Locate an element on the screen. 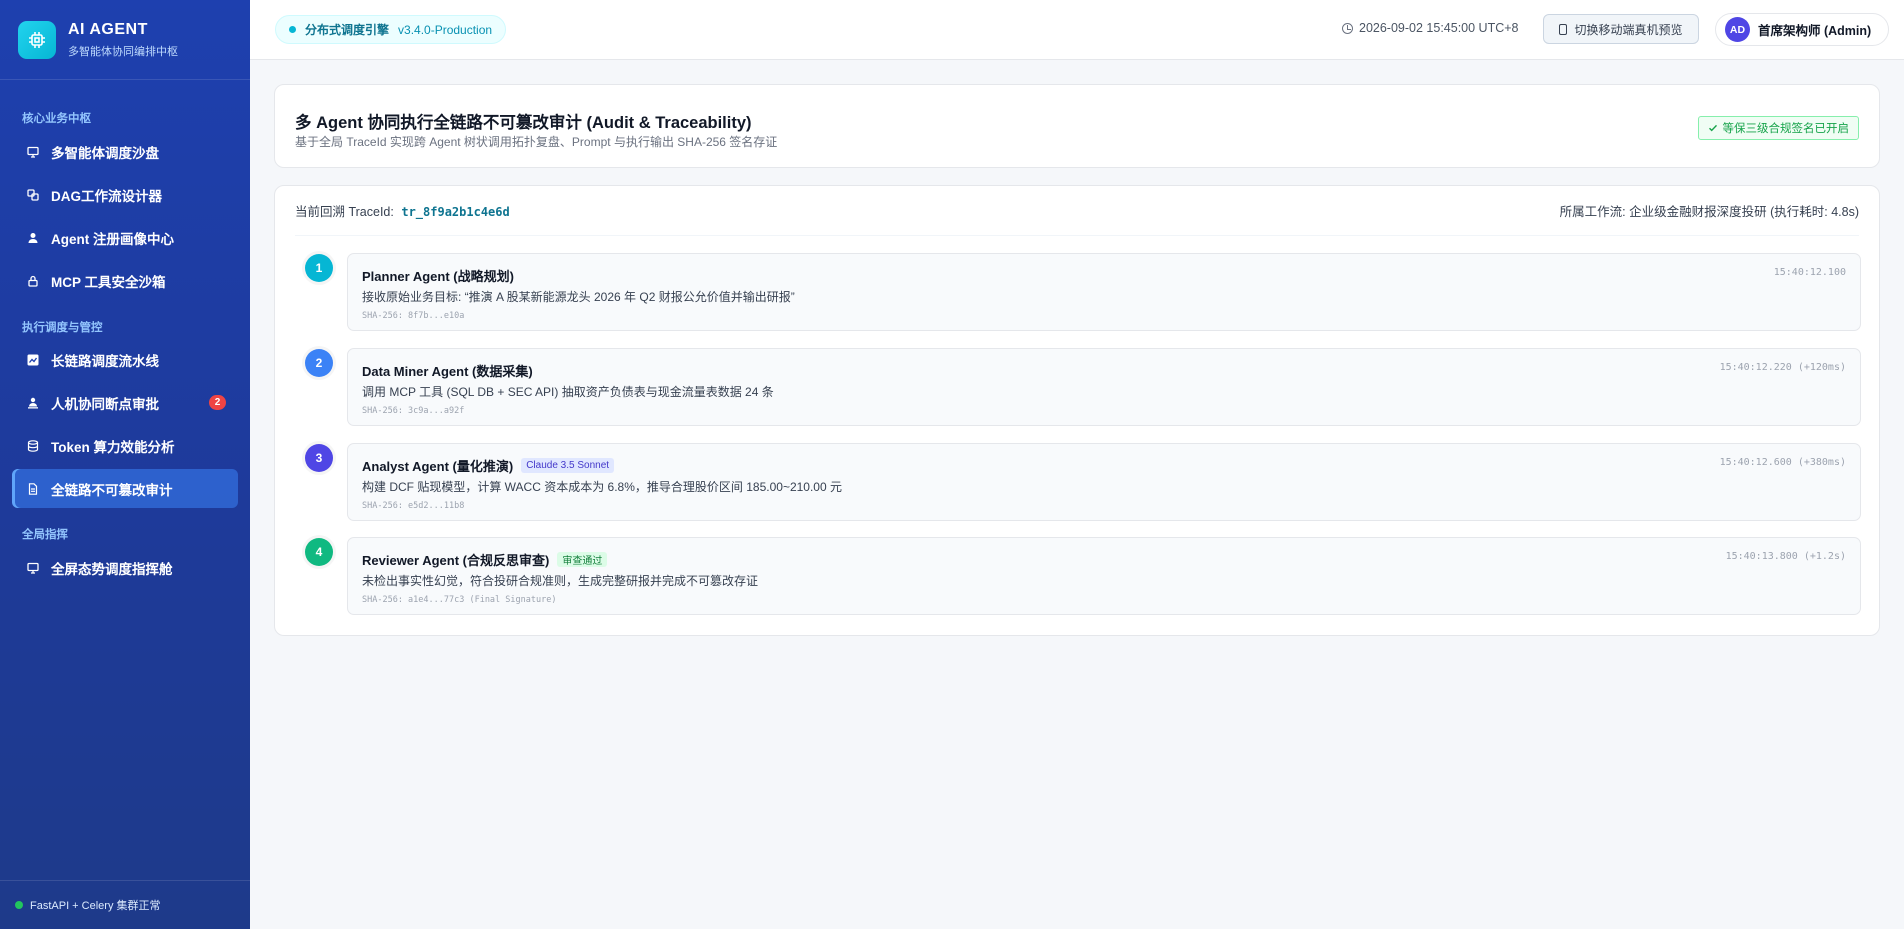 This screenshot has width=1904, height=929. lock-icon is located at coordinates (33, 281).